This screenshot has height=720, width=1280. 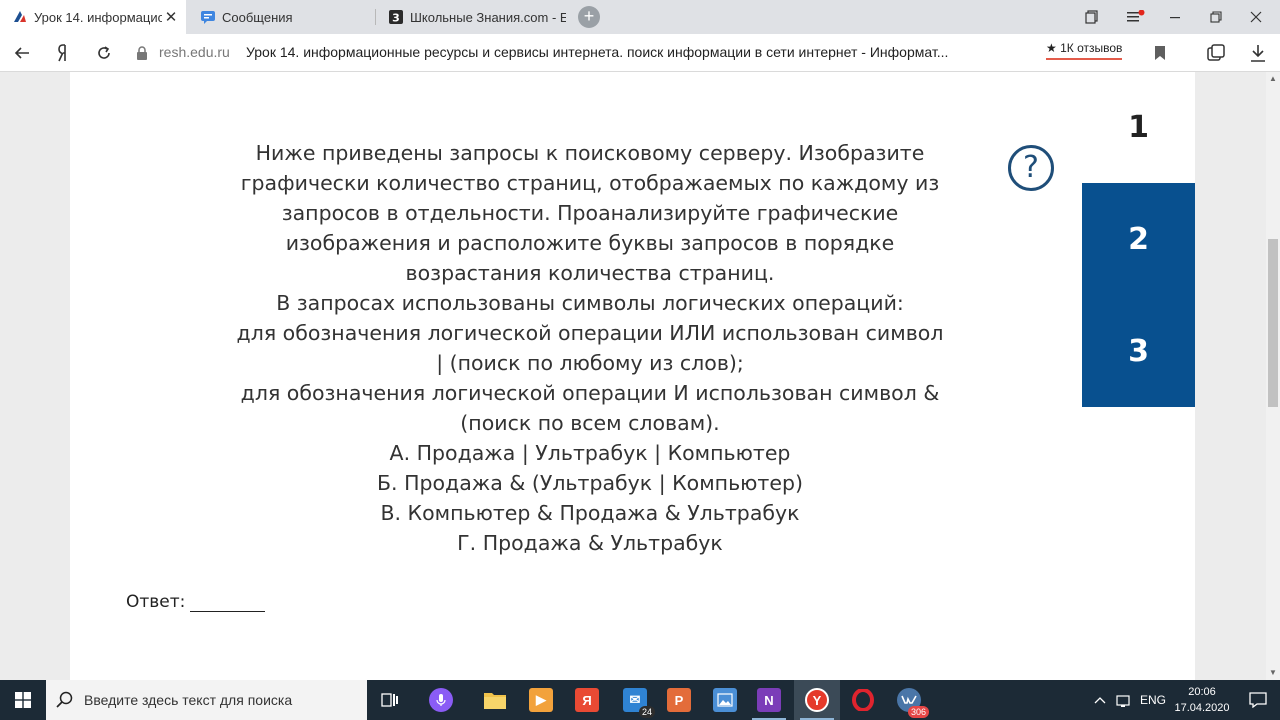 What do you see at coordinates (1031, 168) in the screenshot?
I see `help-button: ?` at bounding box center [1031, 168].